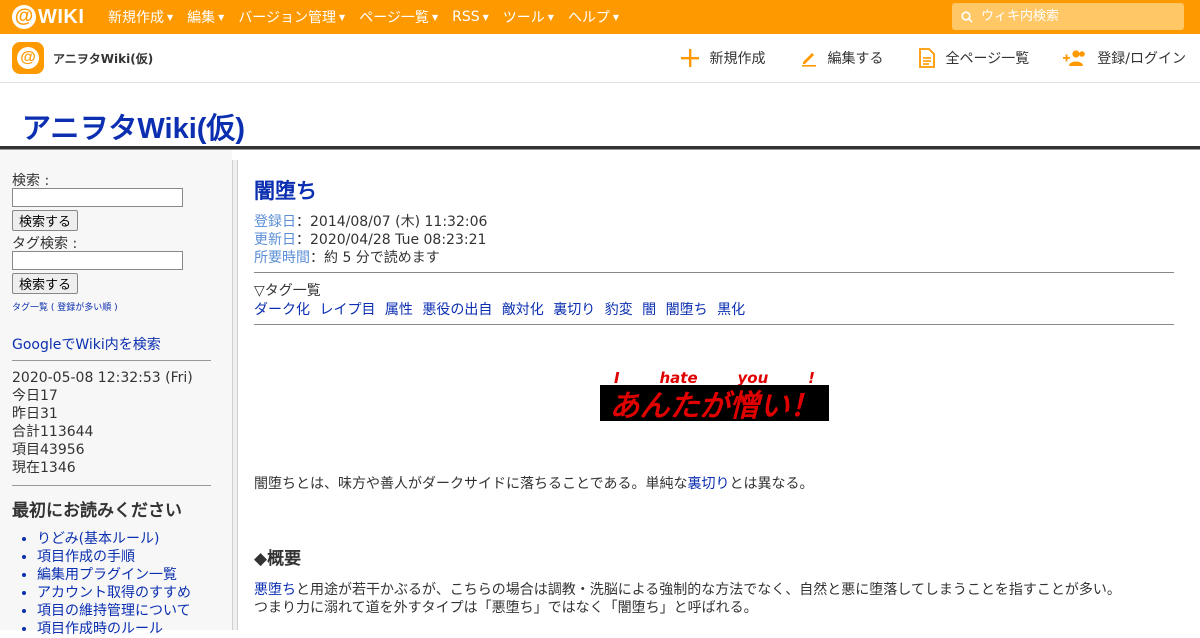 Image resolution: width=1200 pixels, height=638 pixels. I want to click on menu-pages: ページ一覧 ▼, so click(398, 17).